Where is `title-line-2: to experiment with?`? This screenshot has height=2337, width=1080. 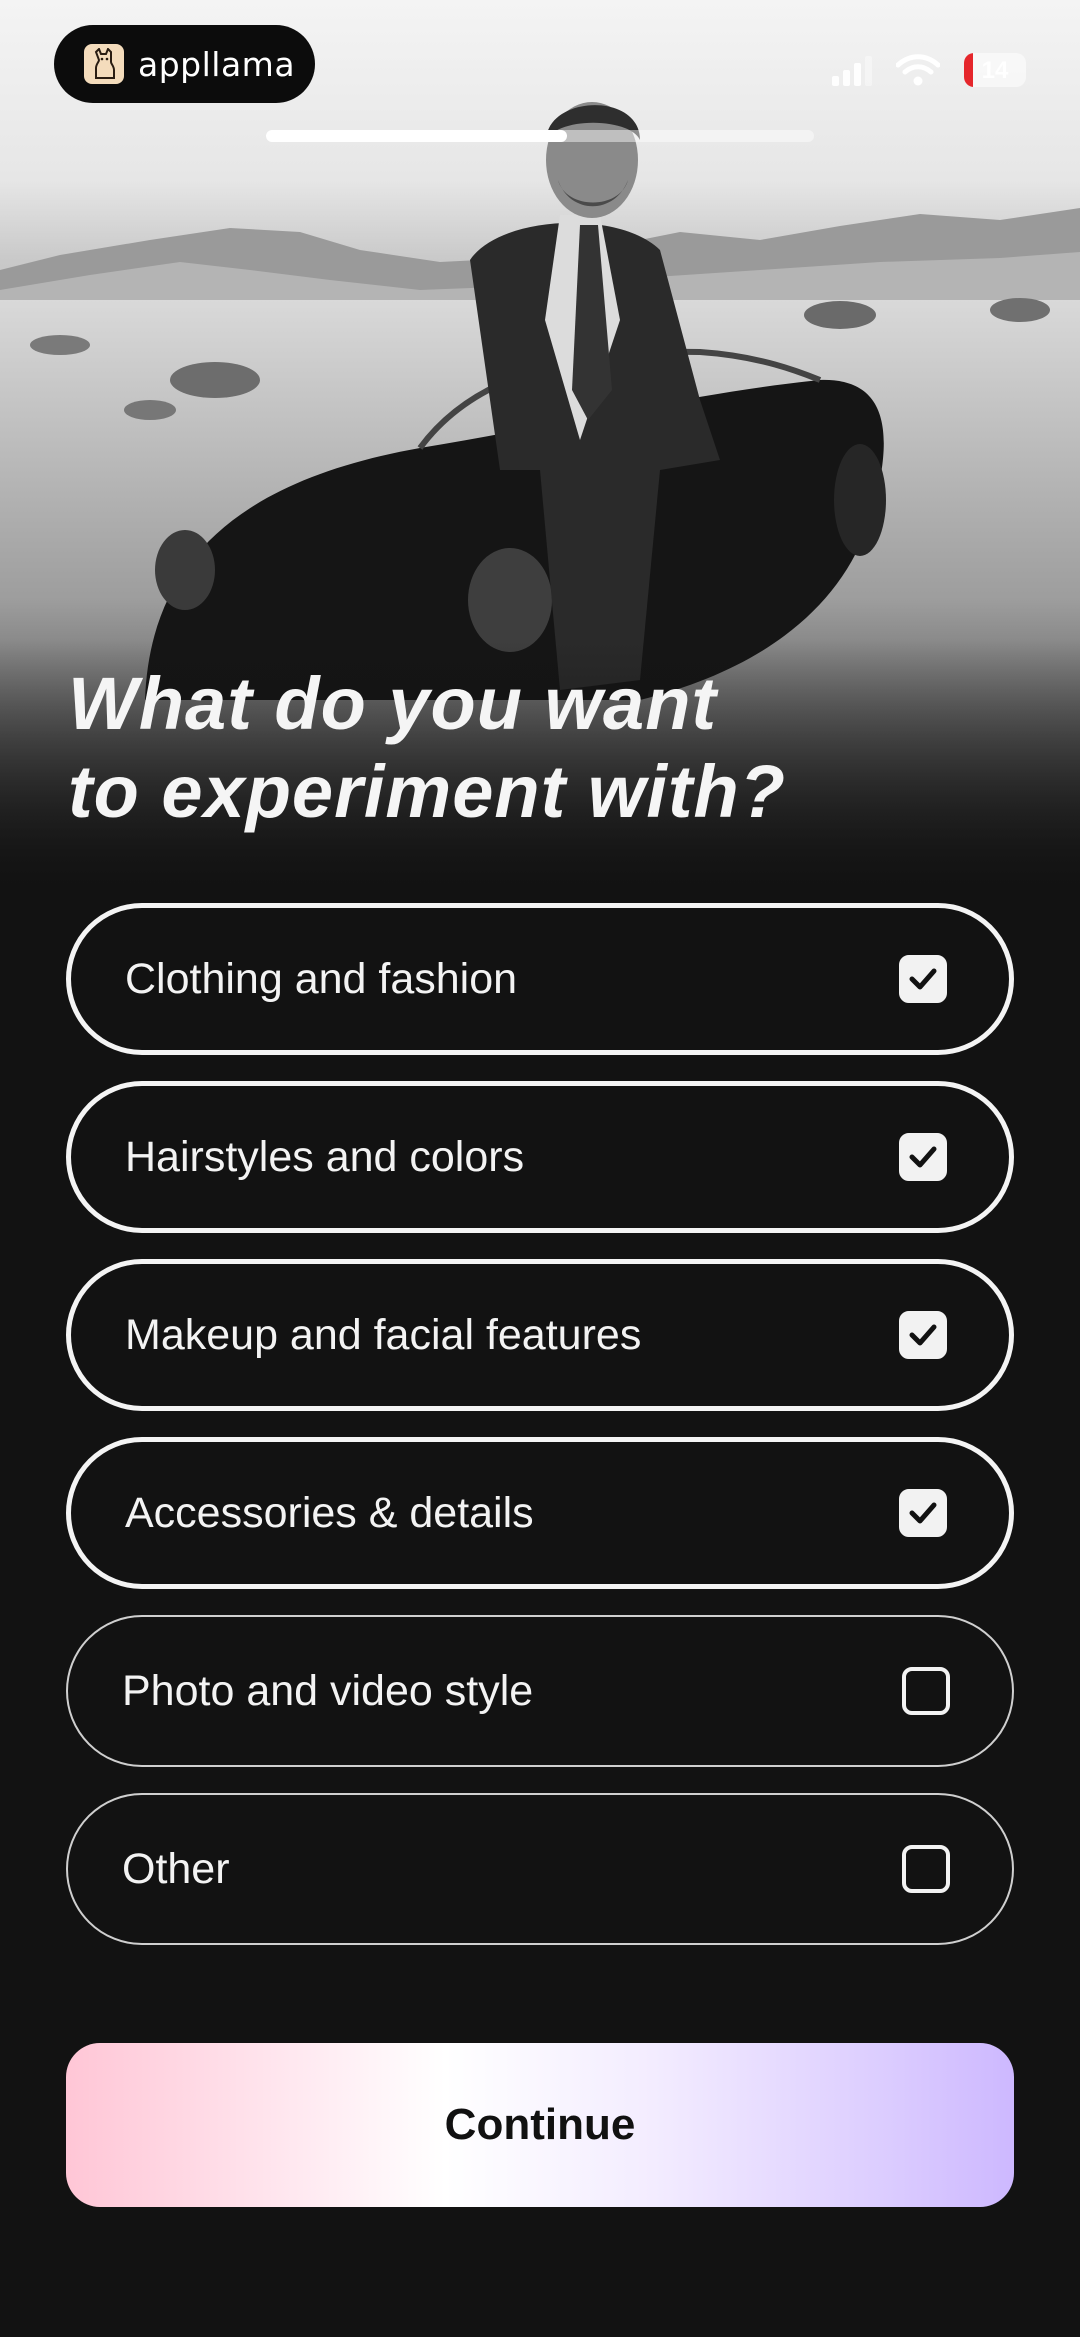
title-line-2: to experiment with? is located at coordinates (427, 791).